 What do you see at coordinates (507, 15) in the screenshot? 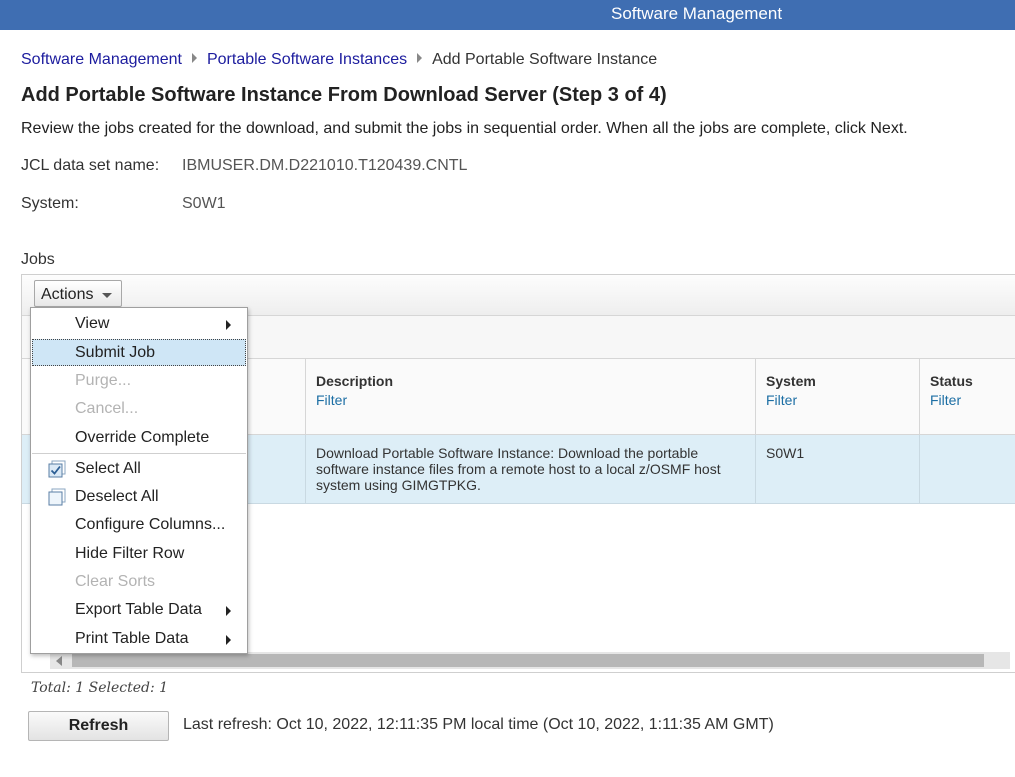
I see `top-banner: Software Management` at bounding box center [507, 15].